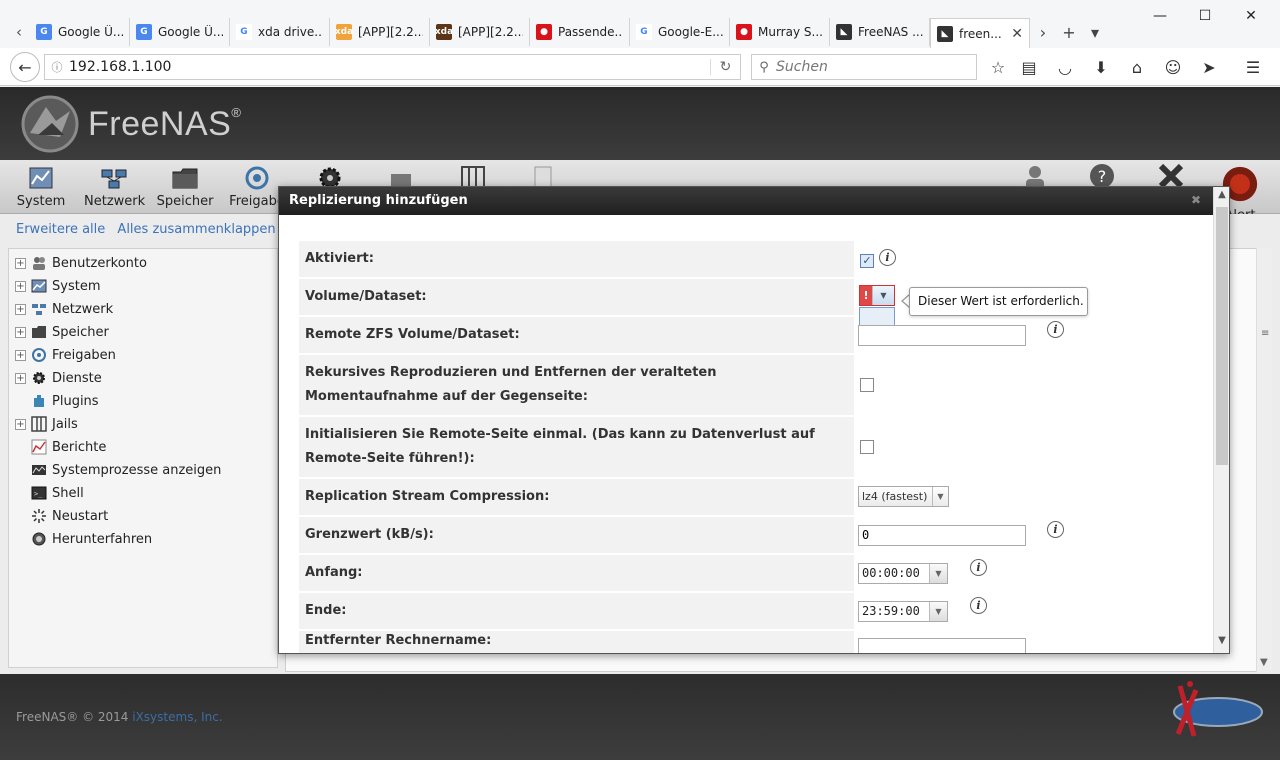 Image resolution: width=1280 pixels, height=760 pixels. Describe the element at coordinates (1065, 67) in the screenshot. I see `pocket-icon: ◡` at that location.